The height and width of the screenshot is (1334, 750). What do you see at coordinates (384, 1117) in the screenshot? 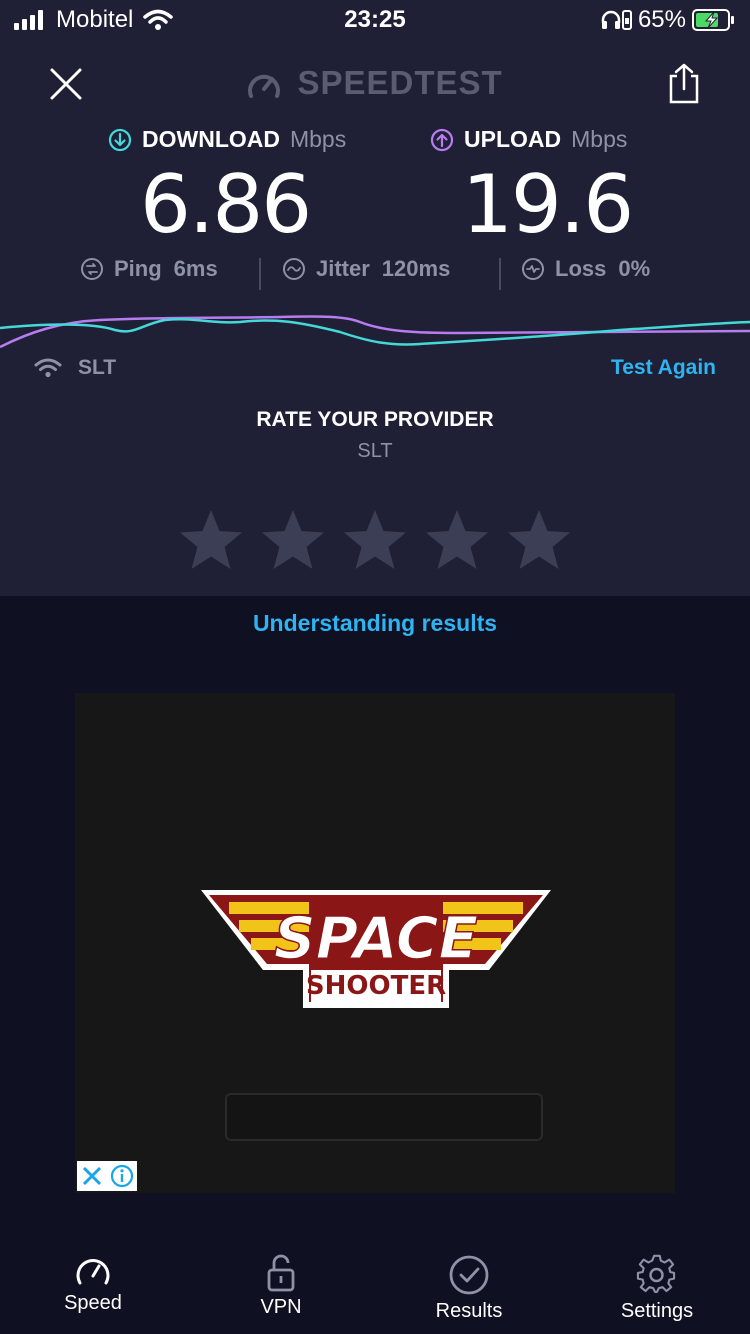
I see `ad-loading-bar` at bounding box center [384, 1117].